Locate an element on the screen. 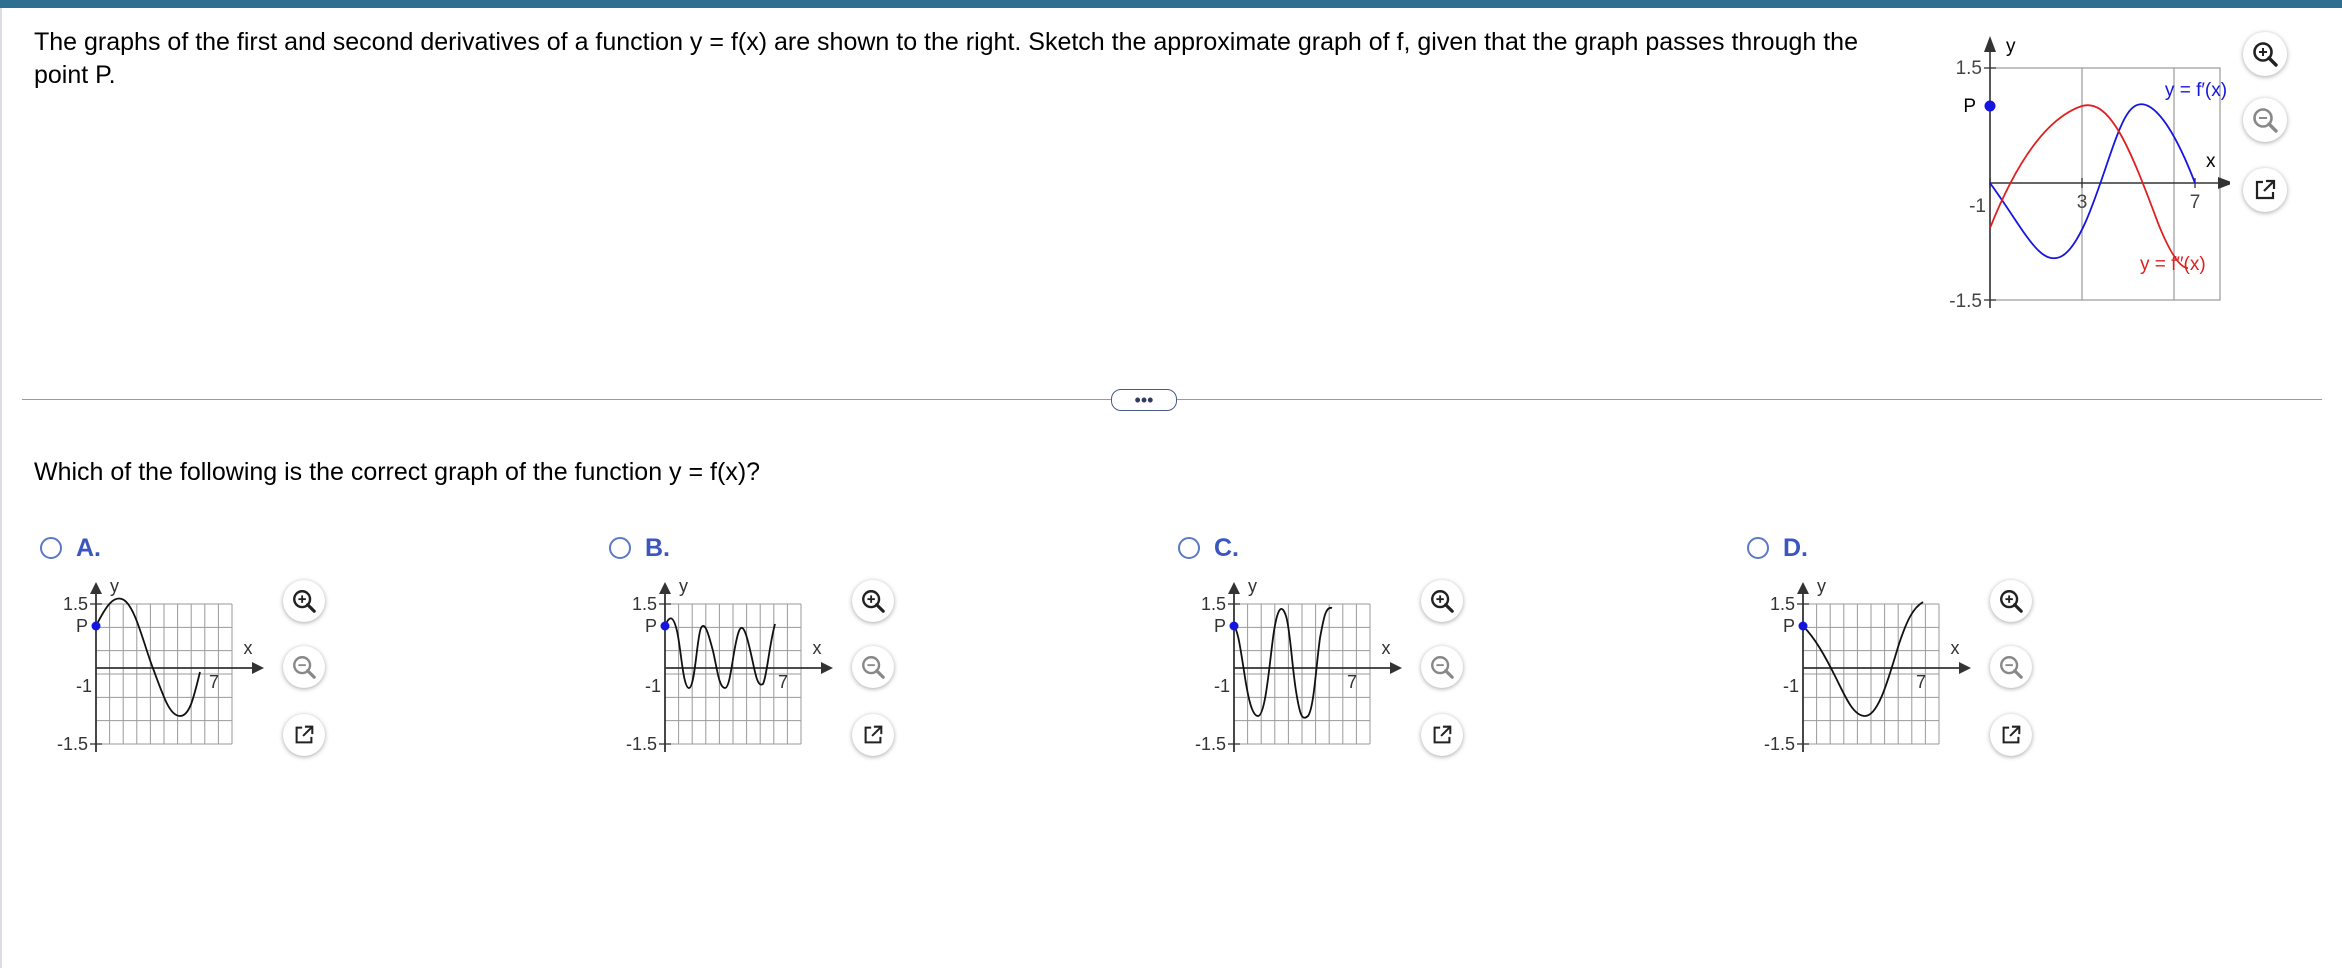 Image resolution: width=2342 pixels, height=968 pixels. svg-text: -1 is located at coordinates (1977, 206).